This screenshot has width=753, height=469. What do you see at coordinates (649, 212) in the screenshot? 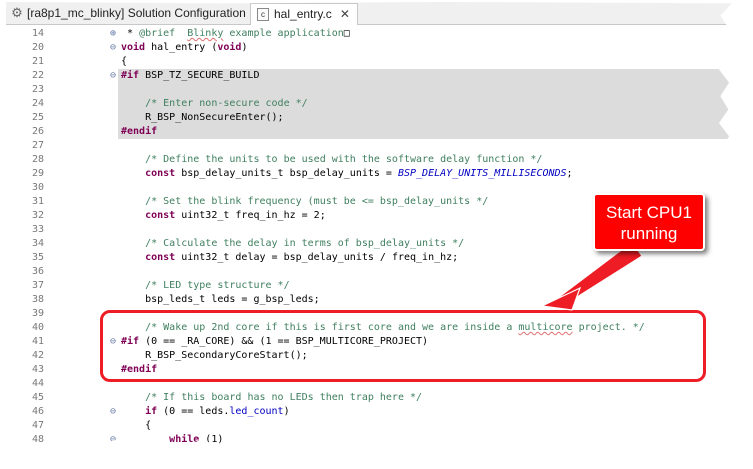
I see `callout-line1: Start CPU1` at bounding box center [649, 212].